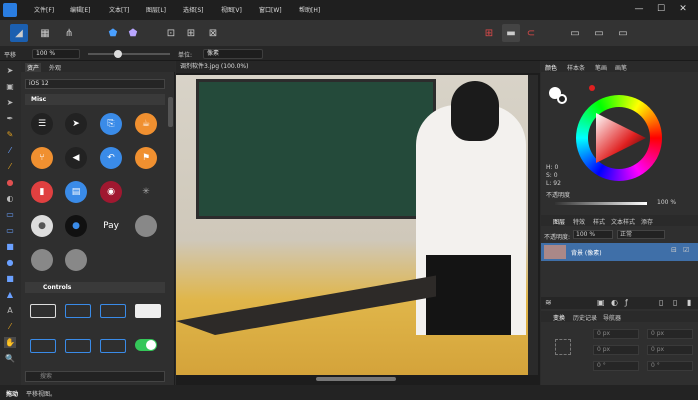  What do you see at coordinates (647, 221) in the screenshot?
I see `tab-stock: 添存` at bounding box center [647, 221].